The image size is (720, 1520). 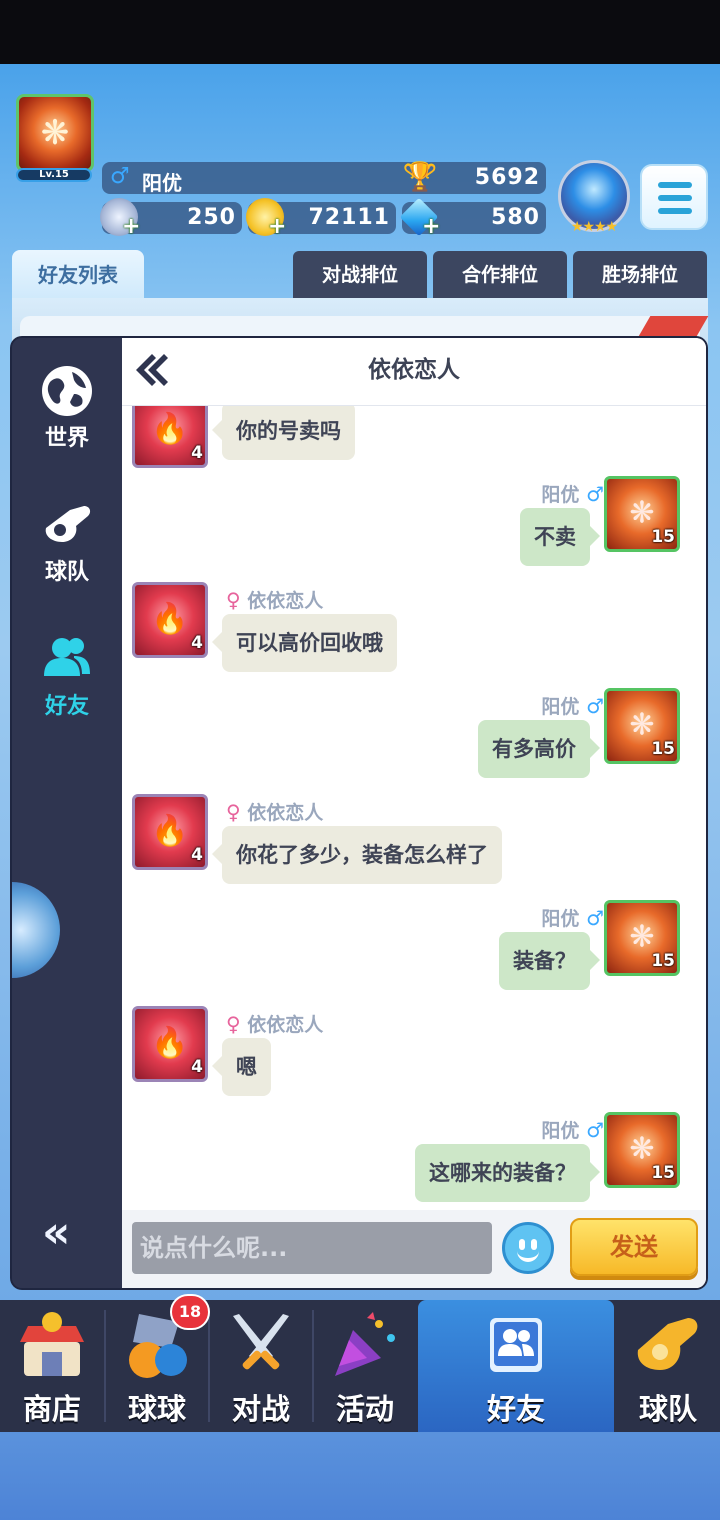 What do you see at coordinates (156, 1409) in the screenshot?
I see `nav-balls-label: 球球` at bounding box center [156, 1409].